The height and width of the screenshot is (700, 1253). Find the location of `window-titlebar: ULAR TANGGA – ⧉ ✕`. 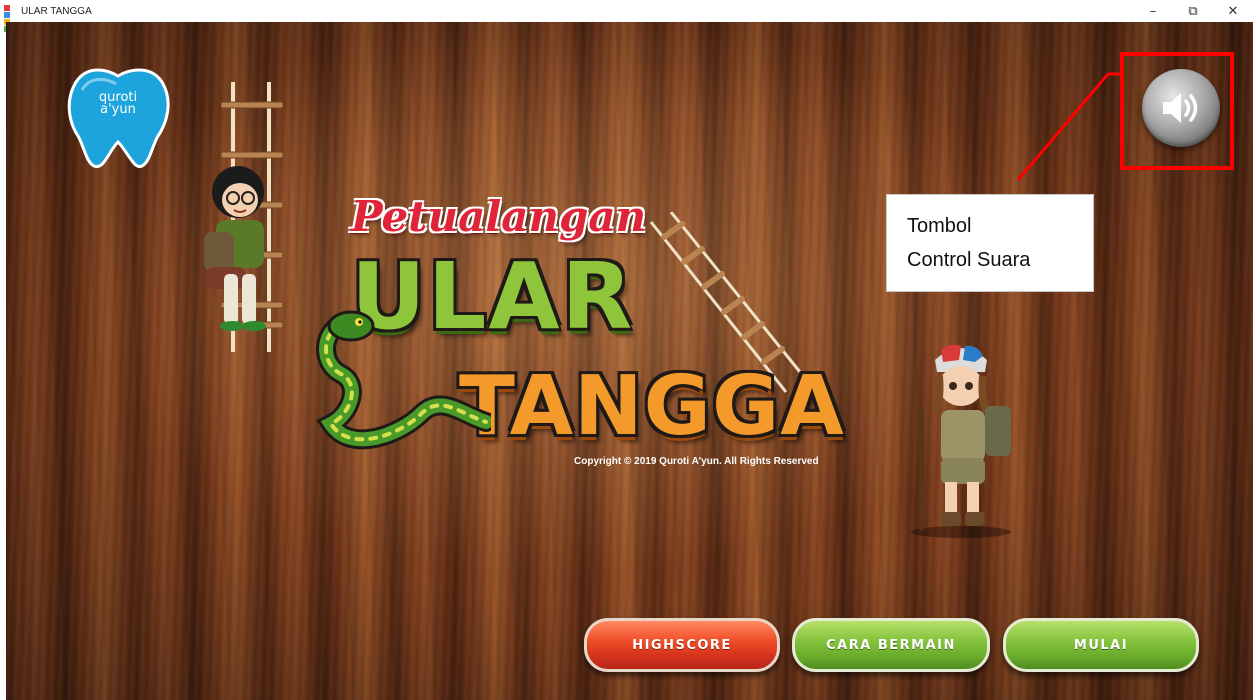

window-titlebar: ULAR TANGGA – ⧉ ✕ is located at coordinates (626, 16).